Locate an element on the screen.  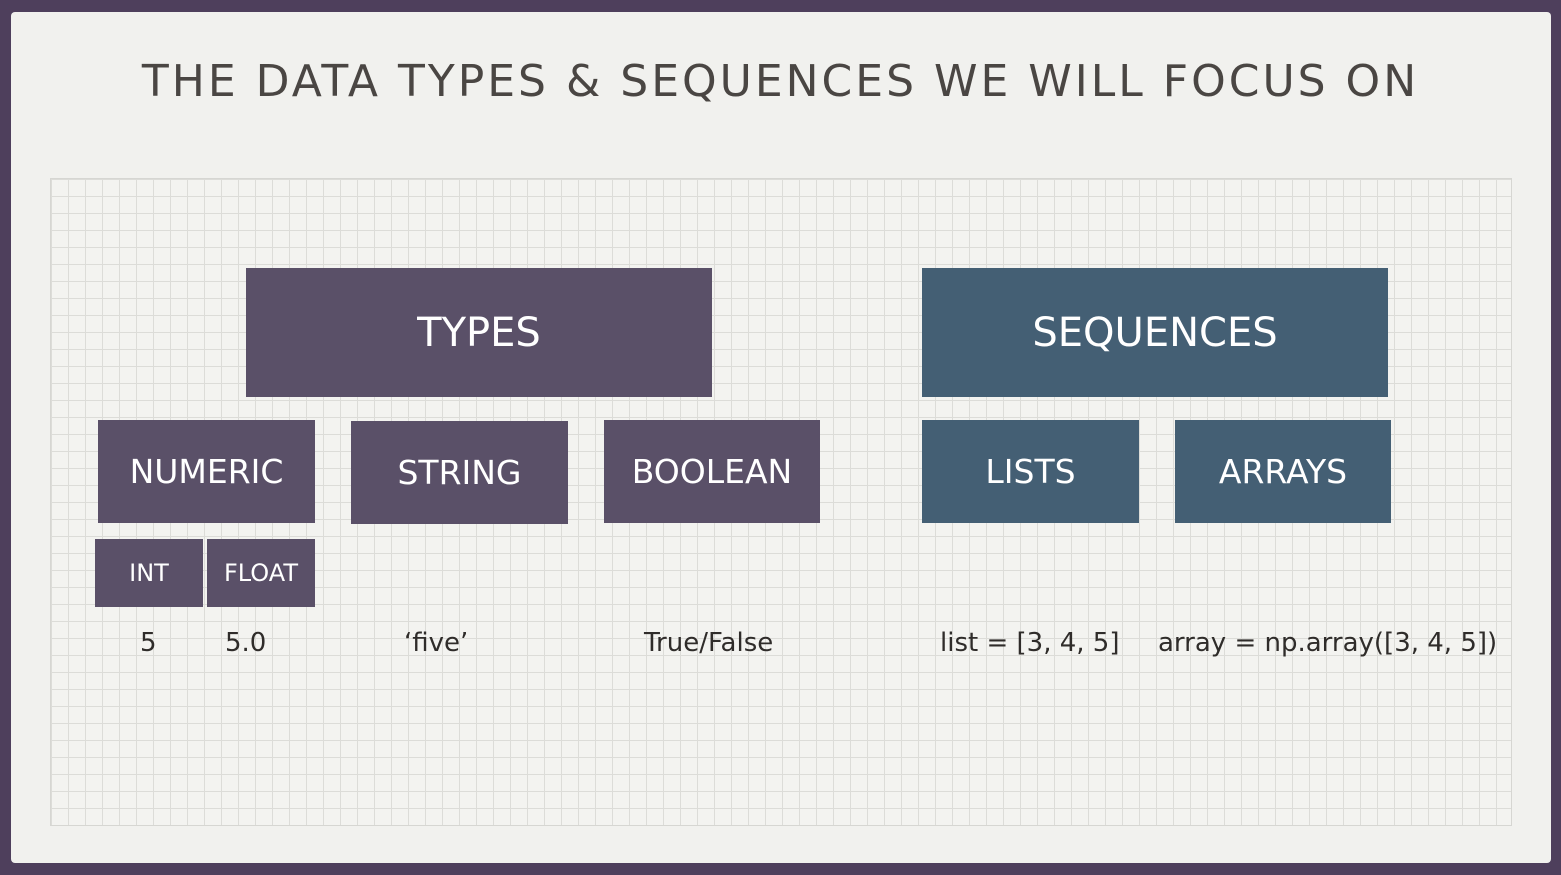
arrays-label: ARRAYS is located at coordinates (1283, 471).